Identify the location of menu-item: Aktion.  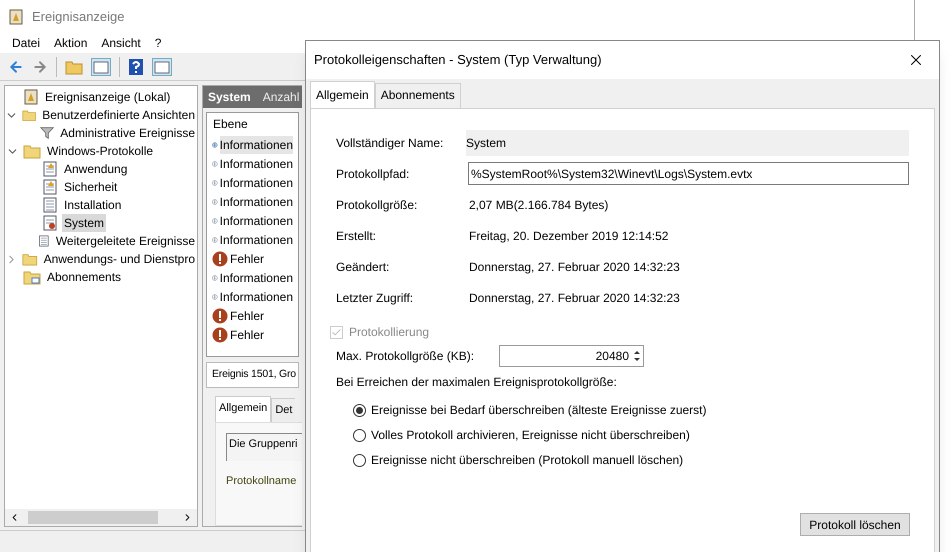
(71, 43).